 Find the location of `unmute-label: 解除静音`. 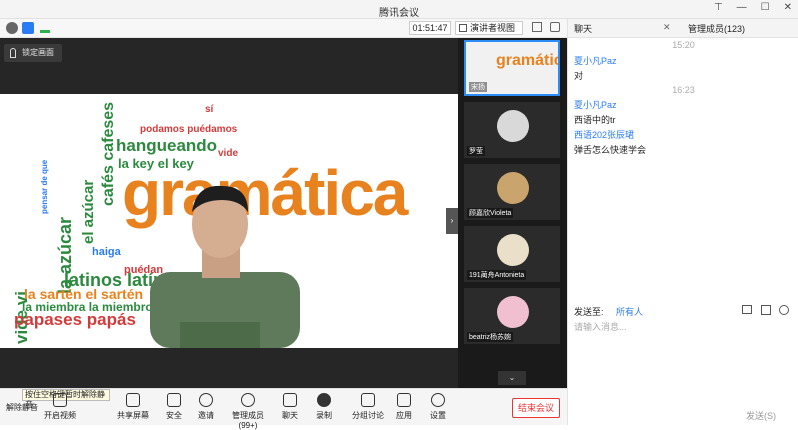

unmute-label: 解除静音 is located at coordinates (22, 407).